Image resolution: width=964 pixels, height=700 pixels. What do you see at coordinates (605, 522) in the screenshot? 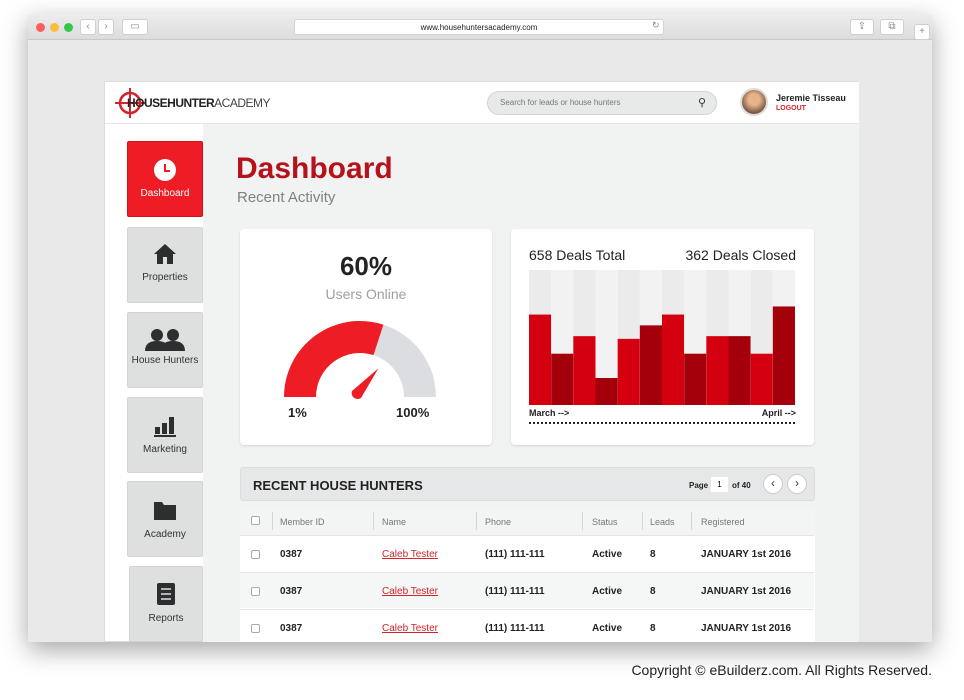
I see `column-header-status: Status` at bounding box center [605, 522].